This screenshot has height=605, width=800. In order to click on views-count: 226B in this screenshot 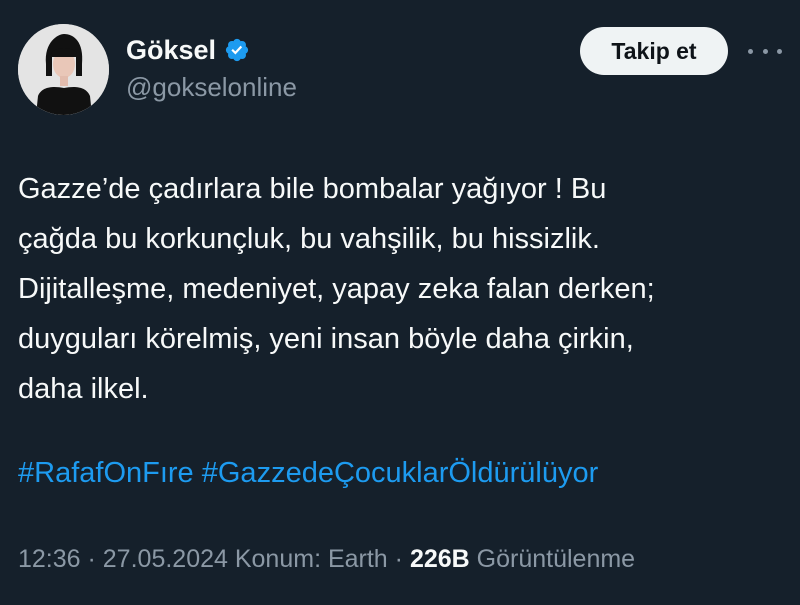, I will do `click(440, 559)`.